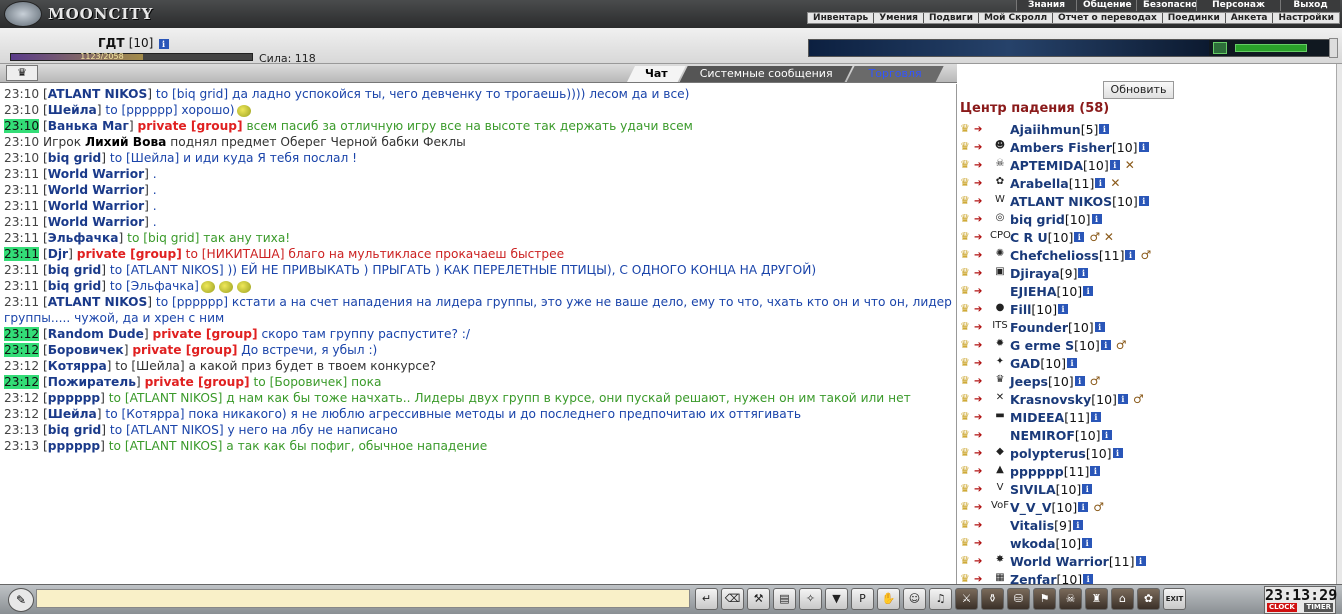 This screenshot has width=1342, height=614. I want to click on private-icon: P, so click(862, 599).